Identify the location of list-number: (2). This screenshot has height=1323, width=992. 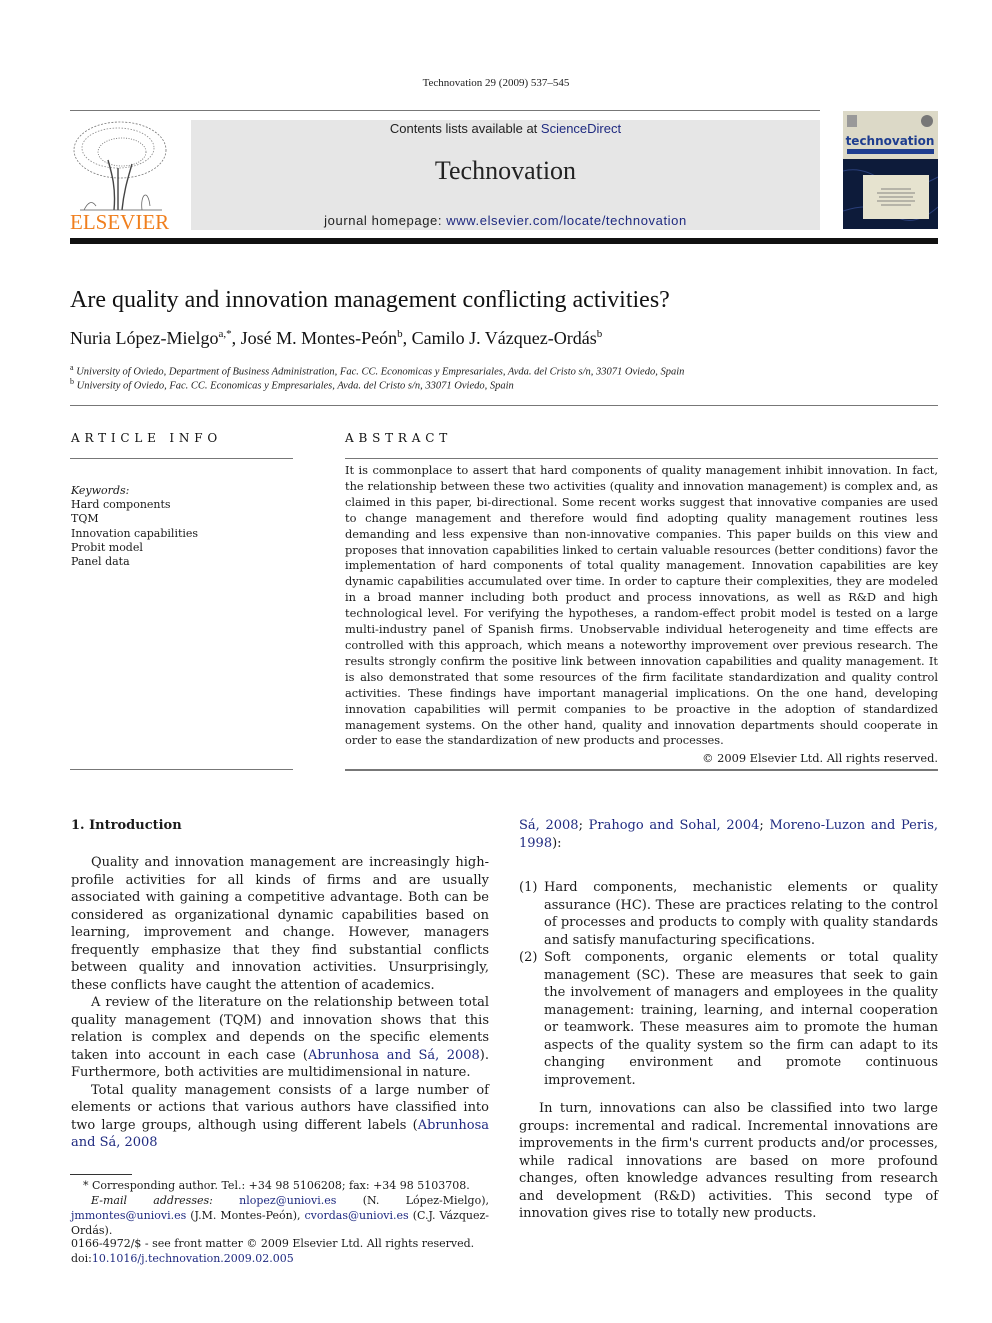
(528, 957).